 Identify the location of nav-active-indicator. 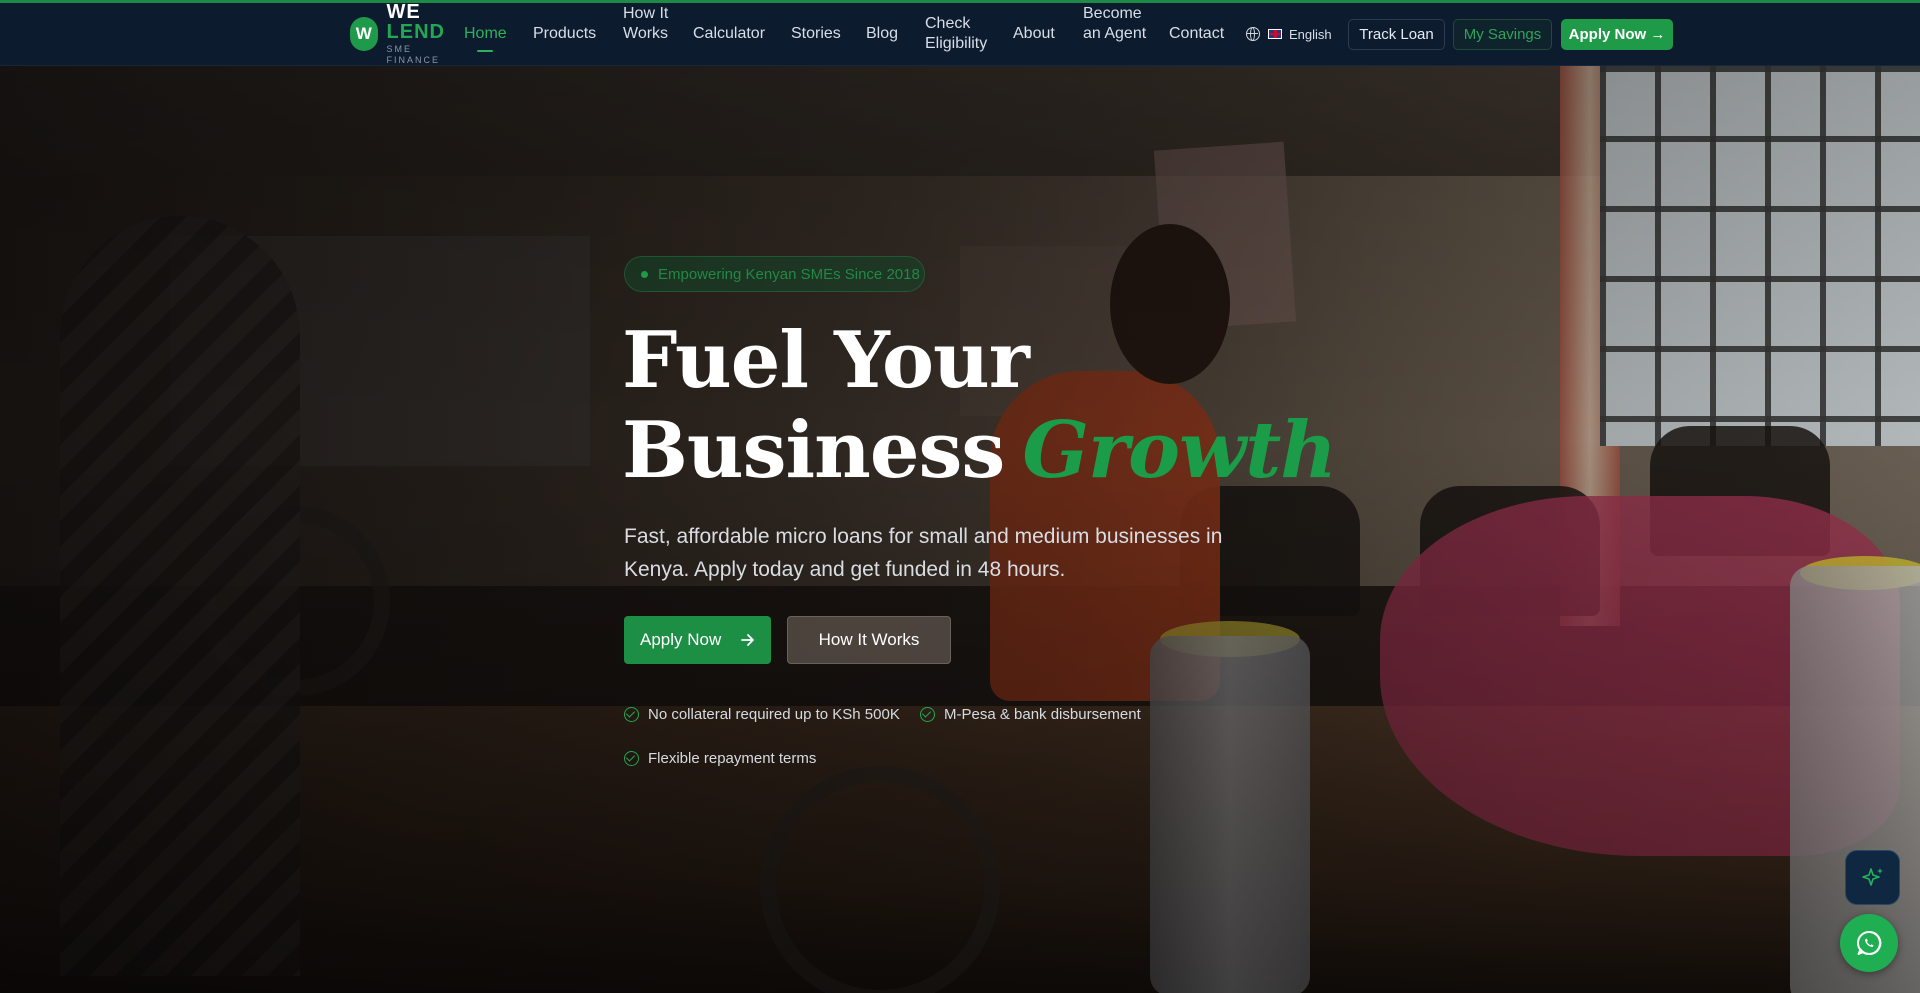
(485, 51).